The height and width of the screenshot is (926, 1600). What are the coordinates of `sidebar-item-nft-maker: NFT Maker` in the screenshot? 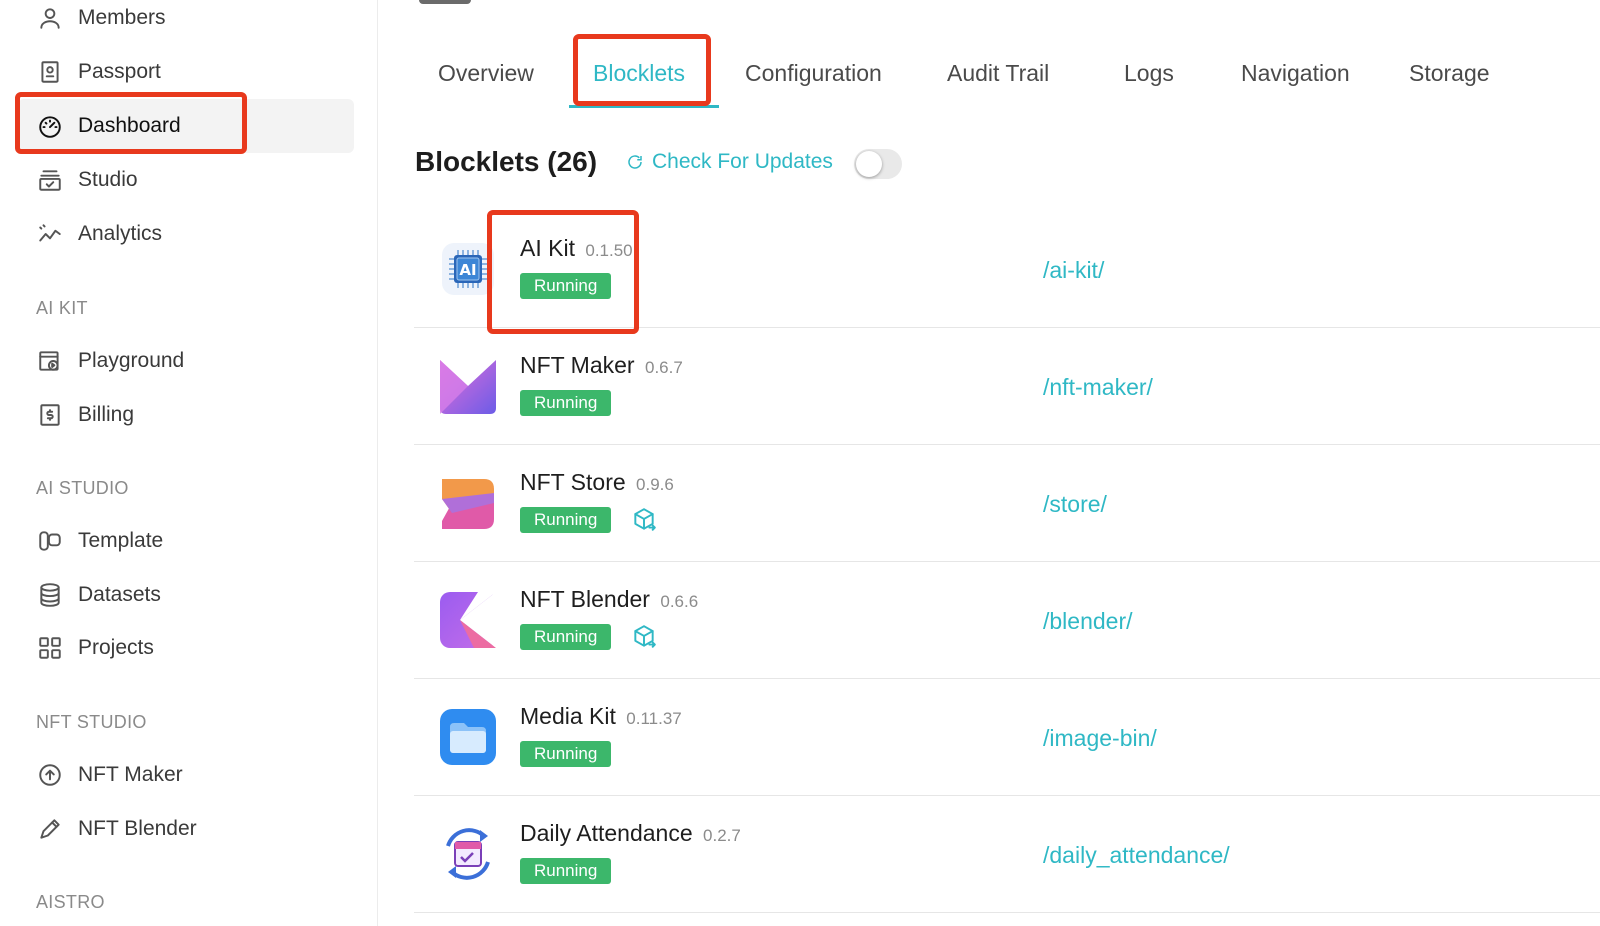 It's located at (186, 775).